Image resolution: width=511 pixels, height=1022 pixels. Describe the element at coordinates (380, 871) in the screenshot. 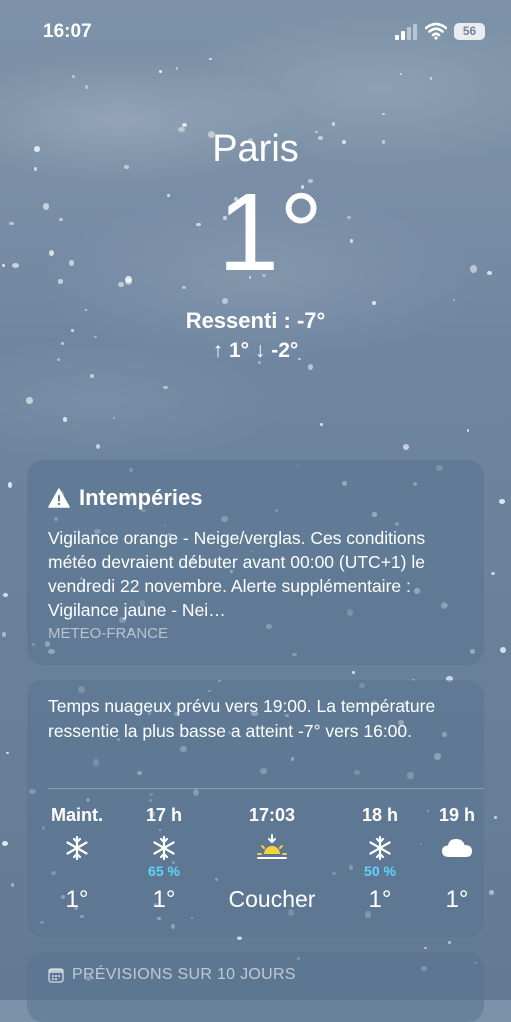

I see `precip-chance: 50 %` at that location.